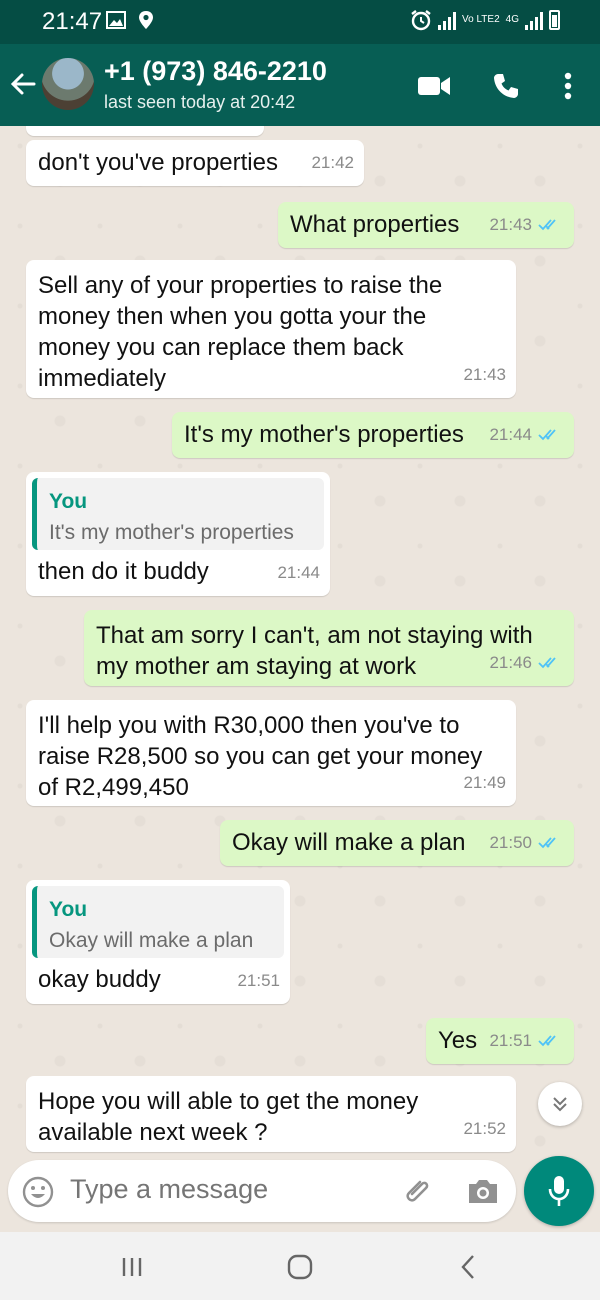  I want to click on message-bubble-outgoing: What properties 21:43, so click(426, 225).